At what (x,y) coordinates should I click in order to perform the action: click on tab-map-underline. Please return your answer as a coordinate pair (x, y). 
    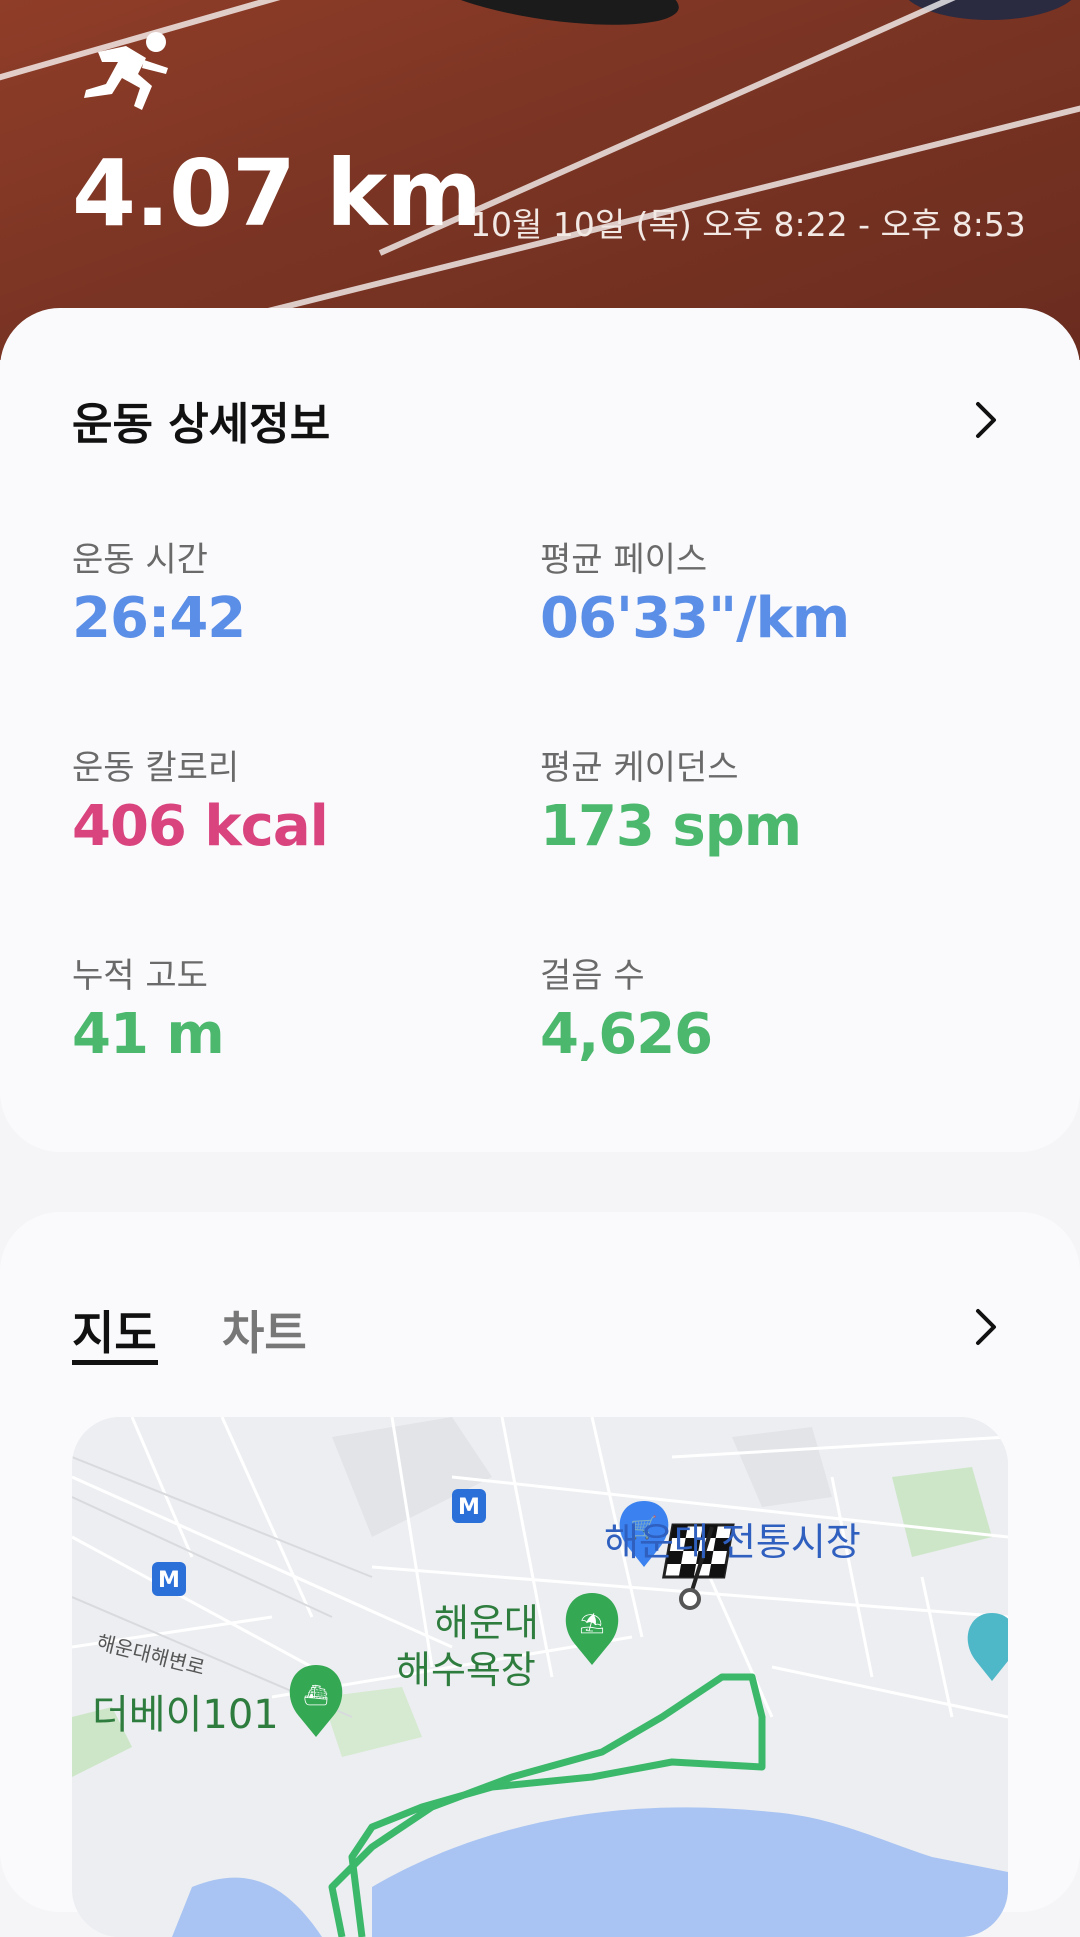
    Looking at the image, I should click on (115, 1362).